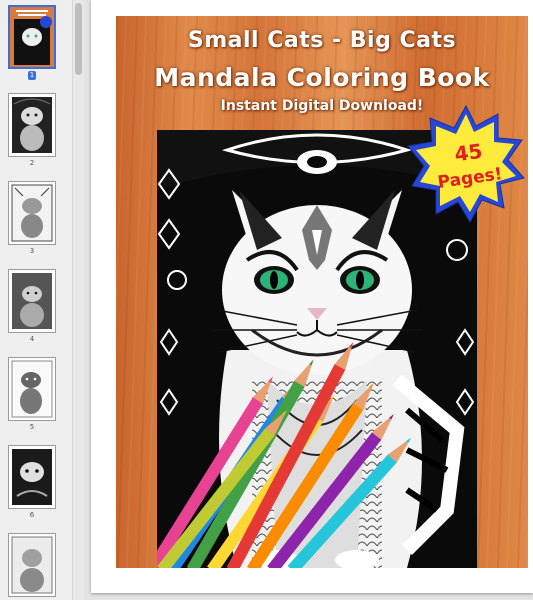  What do you see at coordinates (78, 300) in the screenshot?
I see `sidebar-scrollbar` at bounding box center [78, 300].